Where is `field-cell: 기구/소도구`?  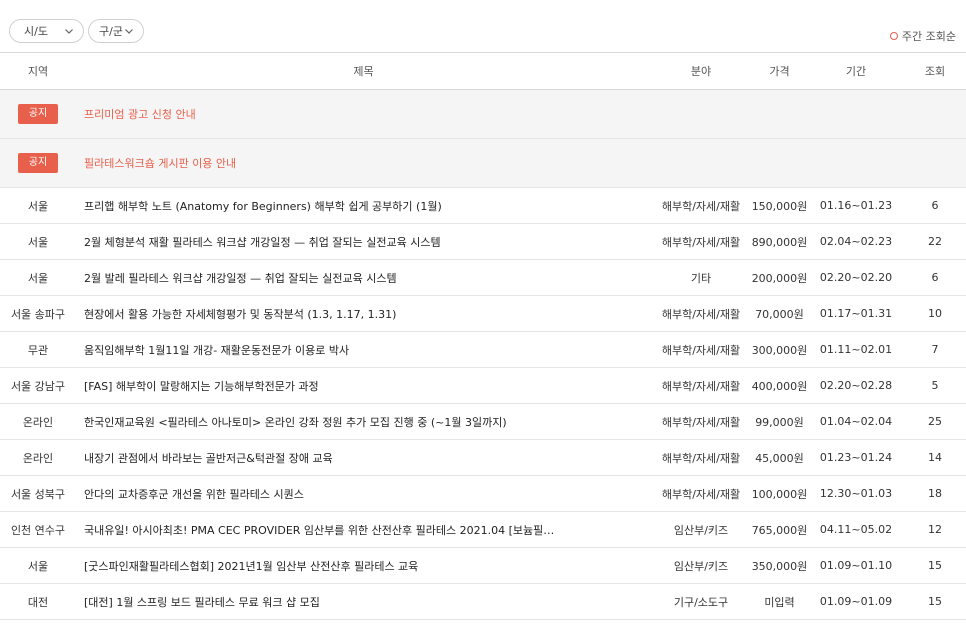 field-cell: 기구/소도구 is located at coordinates (701, 602).